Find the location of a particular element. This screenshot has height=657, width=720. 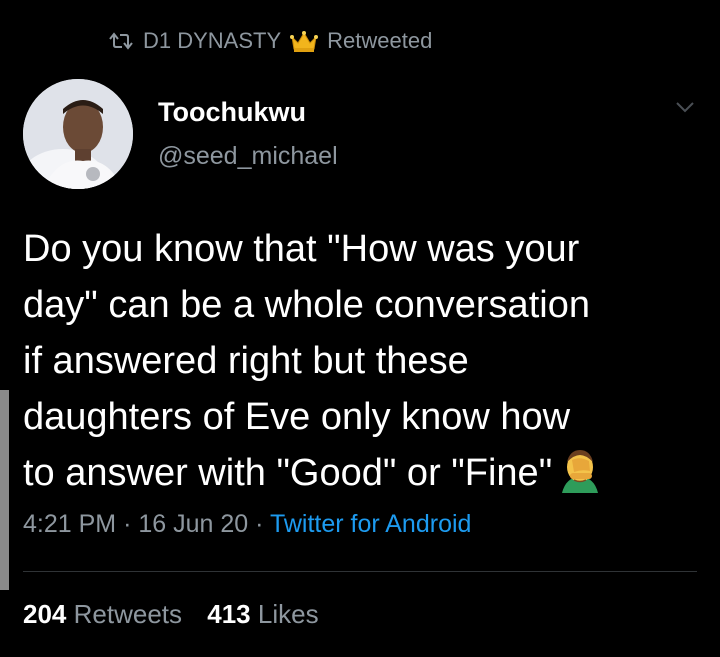

screenshot-edge is located at coordinates (4, 490).